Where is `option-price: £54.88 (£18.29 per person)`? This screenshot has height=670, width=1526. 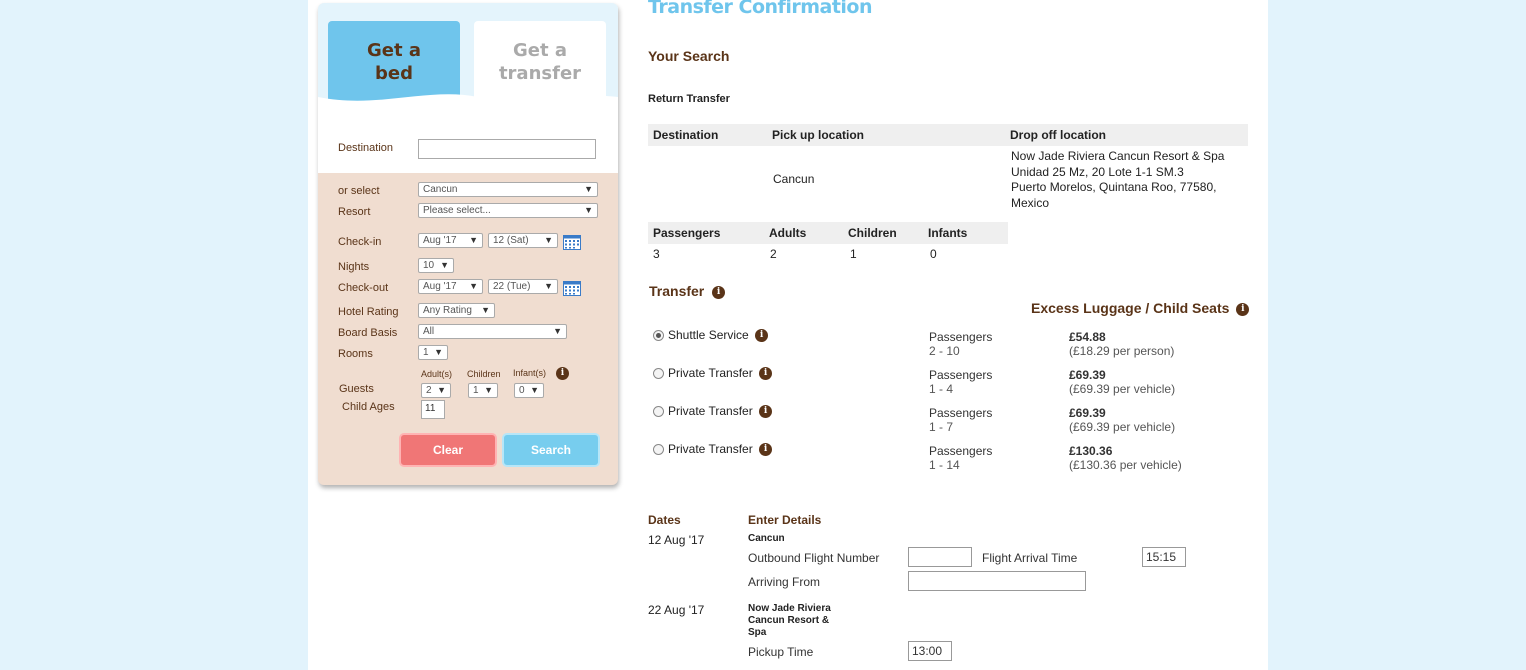
option-price: £54.88 (£18.29 per person) is located at coordinates (1121, 344).